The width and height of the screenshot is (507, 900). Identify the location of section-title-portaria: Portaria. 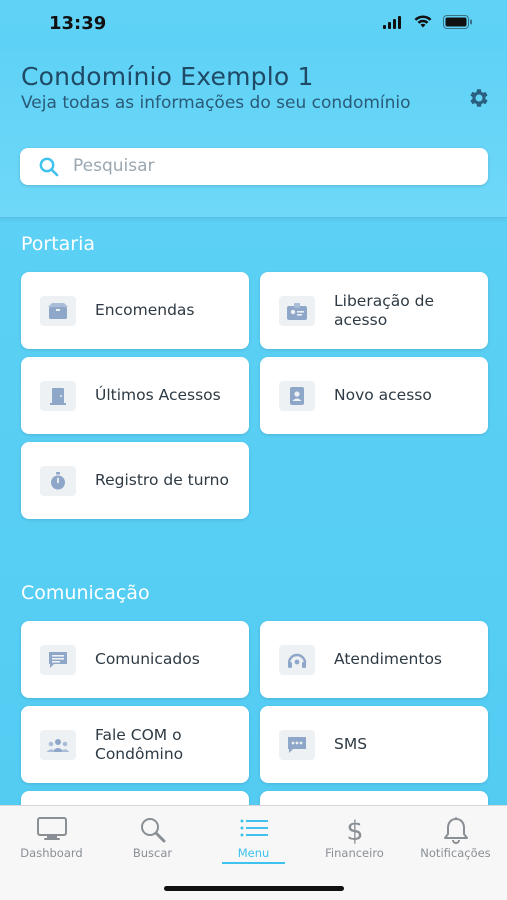
(58, 244).